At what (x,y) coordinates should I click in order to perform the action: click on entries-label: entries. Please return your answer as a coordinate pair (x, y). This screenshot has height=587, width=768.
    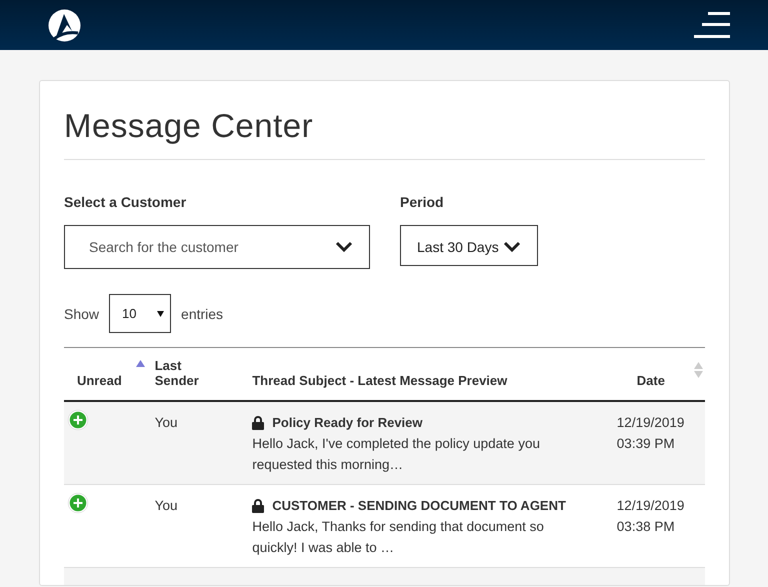
    Looking at the image, I should click on (202, 314).